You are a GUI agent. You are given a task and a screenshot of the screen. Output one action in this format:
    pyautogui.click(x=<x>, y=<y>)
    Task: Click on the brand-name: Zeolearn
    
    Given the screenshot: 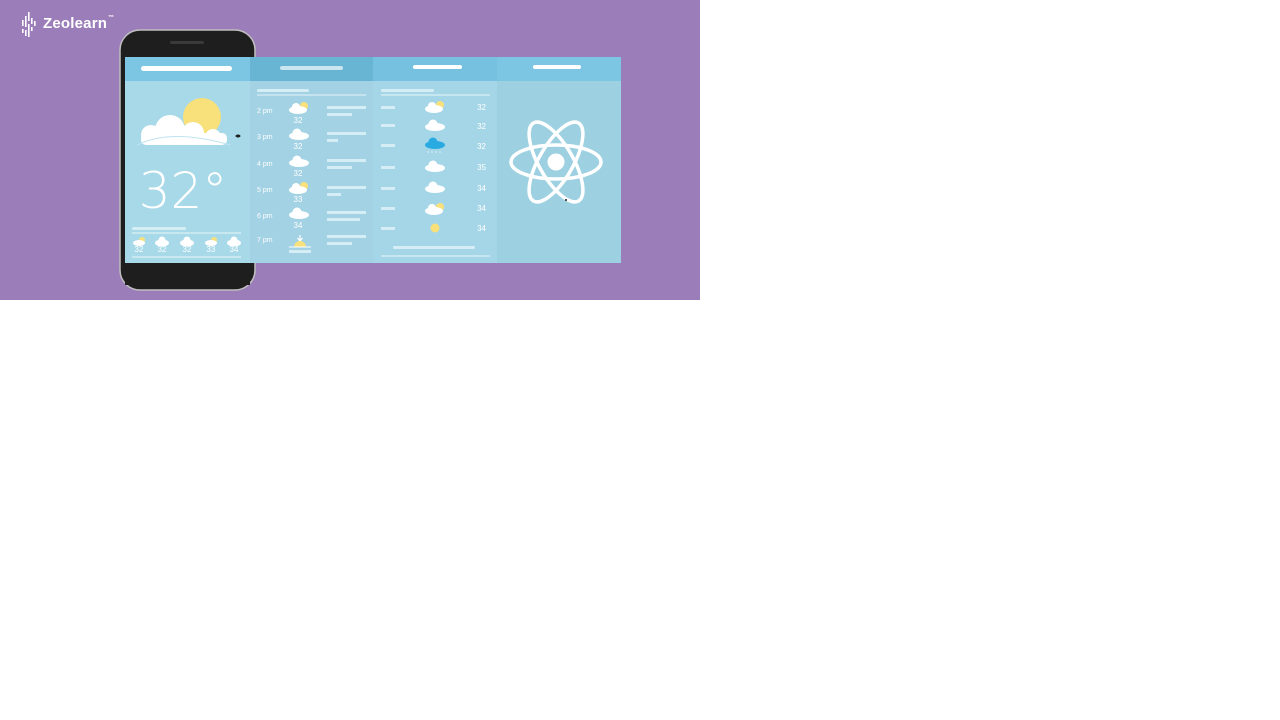 What is the action you would take?
    pyautogui.click(x=75, y=23)
    